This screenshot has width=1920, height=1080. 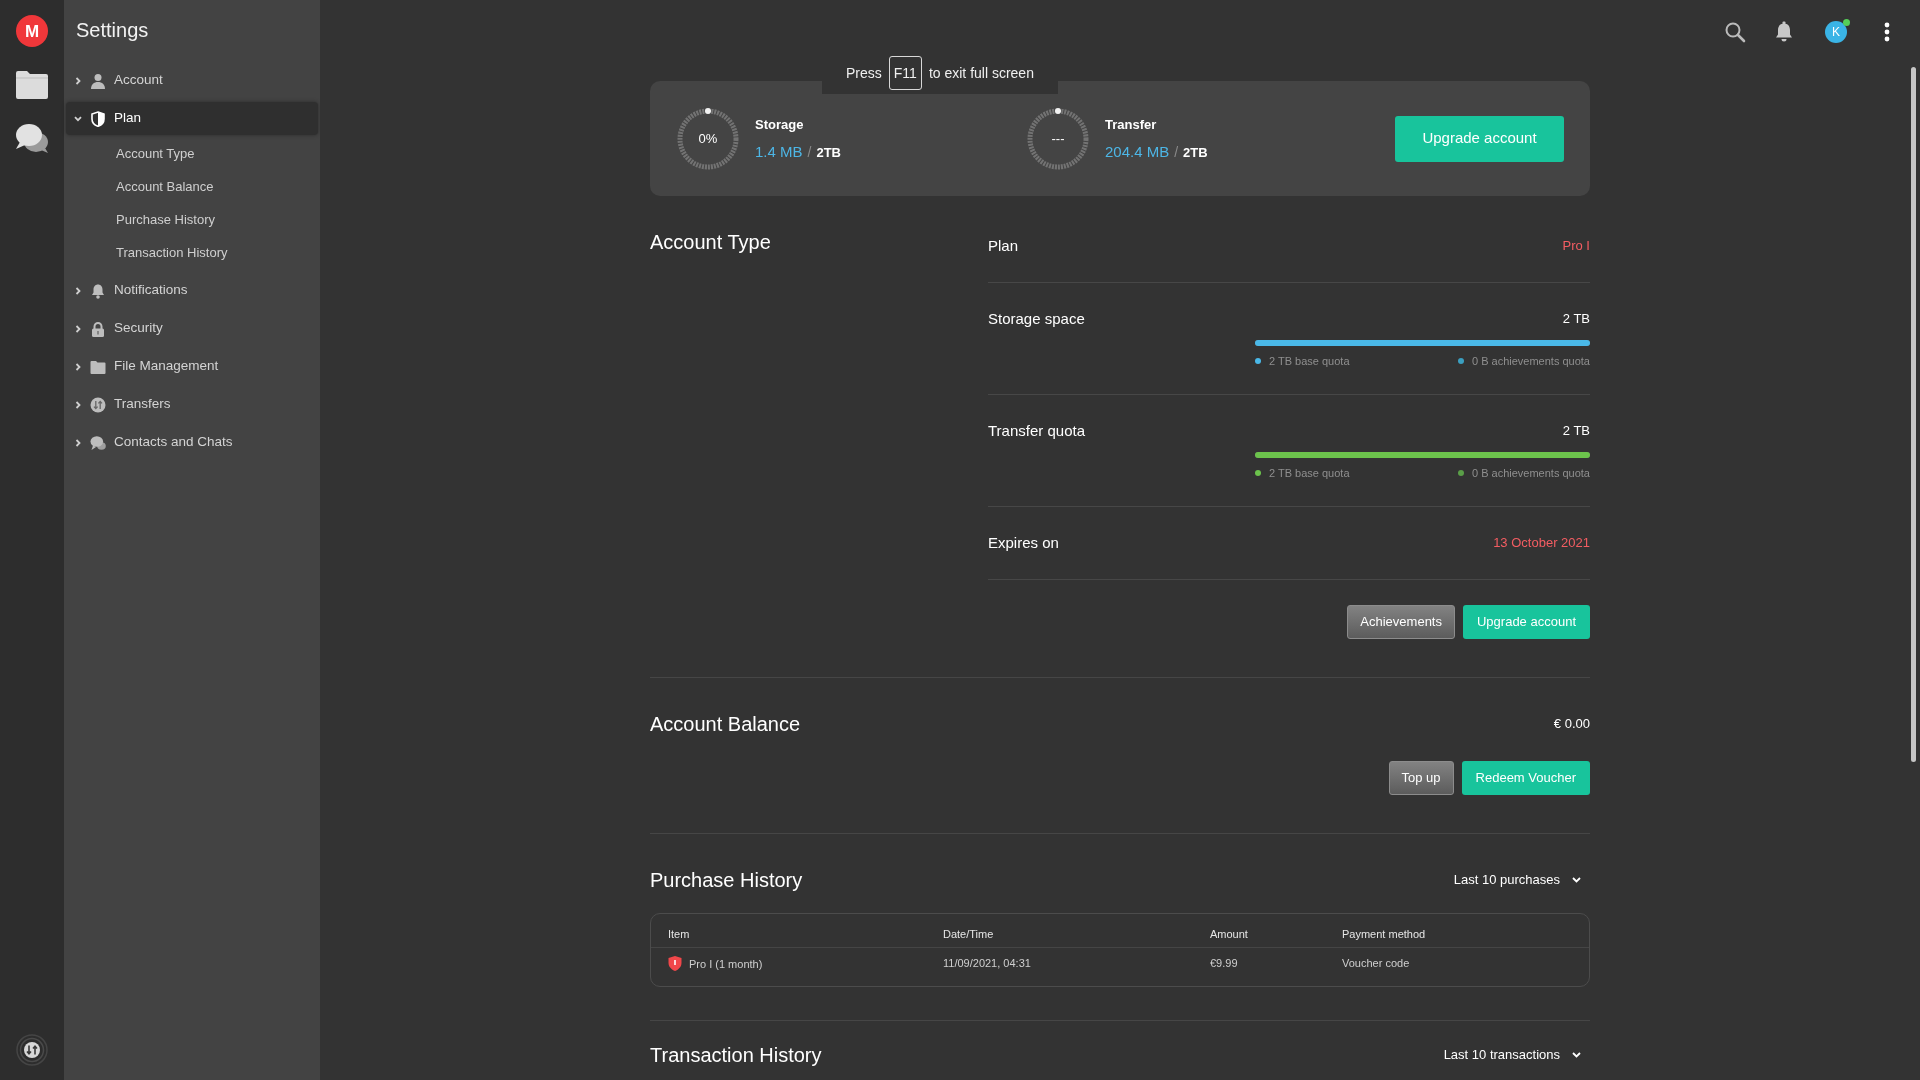 I want to click on keyboard-key: F11, so click(x=905, y=73).